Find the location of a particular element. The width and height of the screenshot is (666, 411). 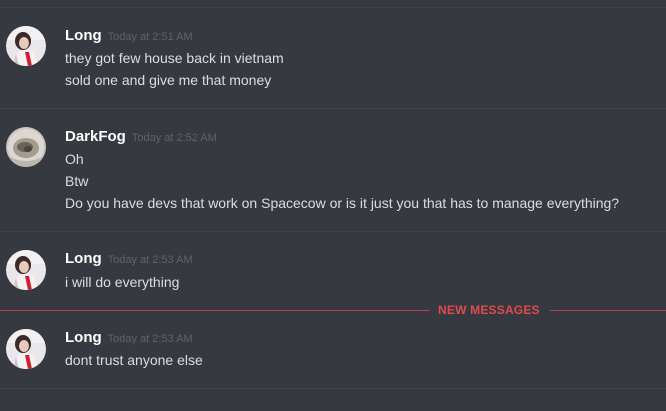

message-text: Oh is located at coordinates (74, 159).